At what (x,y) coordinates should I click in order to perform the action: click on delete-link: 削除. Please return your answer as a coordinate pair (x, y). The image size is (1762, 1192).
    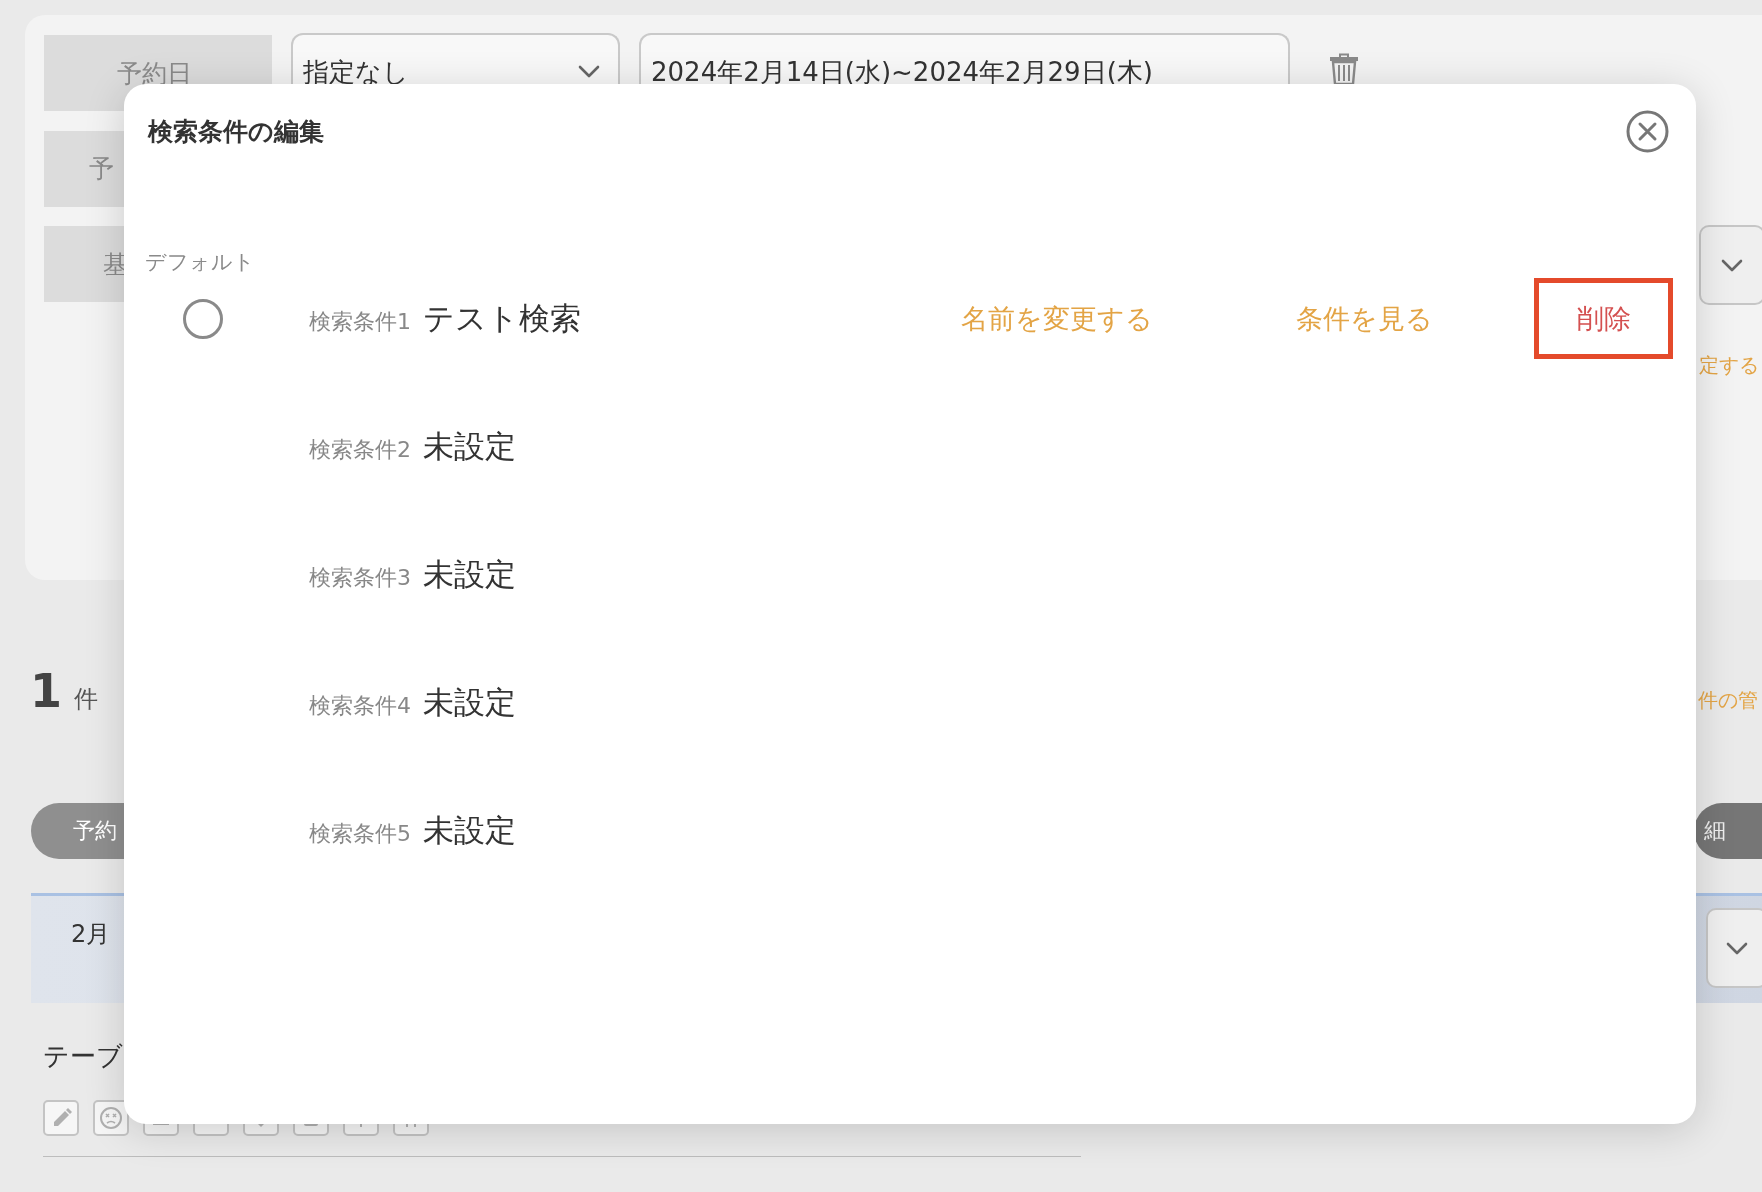
    Looking at the image, I should click on (1603, 318).